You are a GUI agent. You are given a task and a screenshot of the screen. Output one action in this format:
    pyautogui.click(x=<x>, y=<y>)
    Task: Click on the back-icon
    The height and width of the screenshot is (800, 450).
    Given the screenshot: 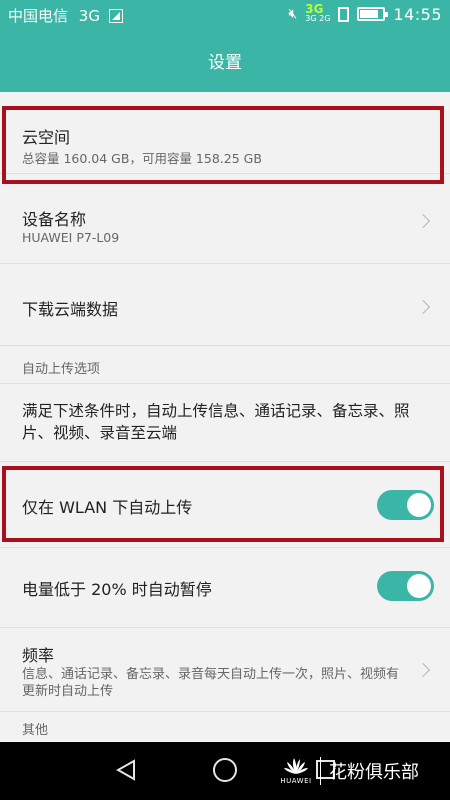 What is the action you would take?
    pyautogui.click(x=126, y=770)
    